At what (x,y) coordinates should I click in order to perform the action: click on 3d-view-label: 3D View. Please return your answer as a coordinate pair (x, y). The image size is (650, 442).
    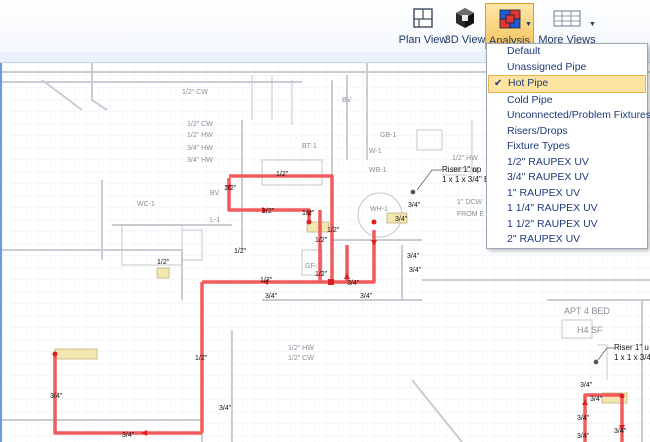
    Looking at the image, I should click on (465, 40).